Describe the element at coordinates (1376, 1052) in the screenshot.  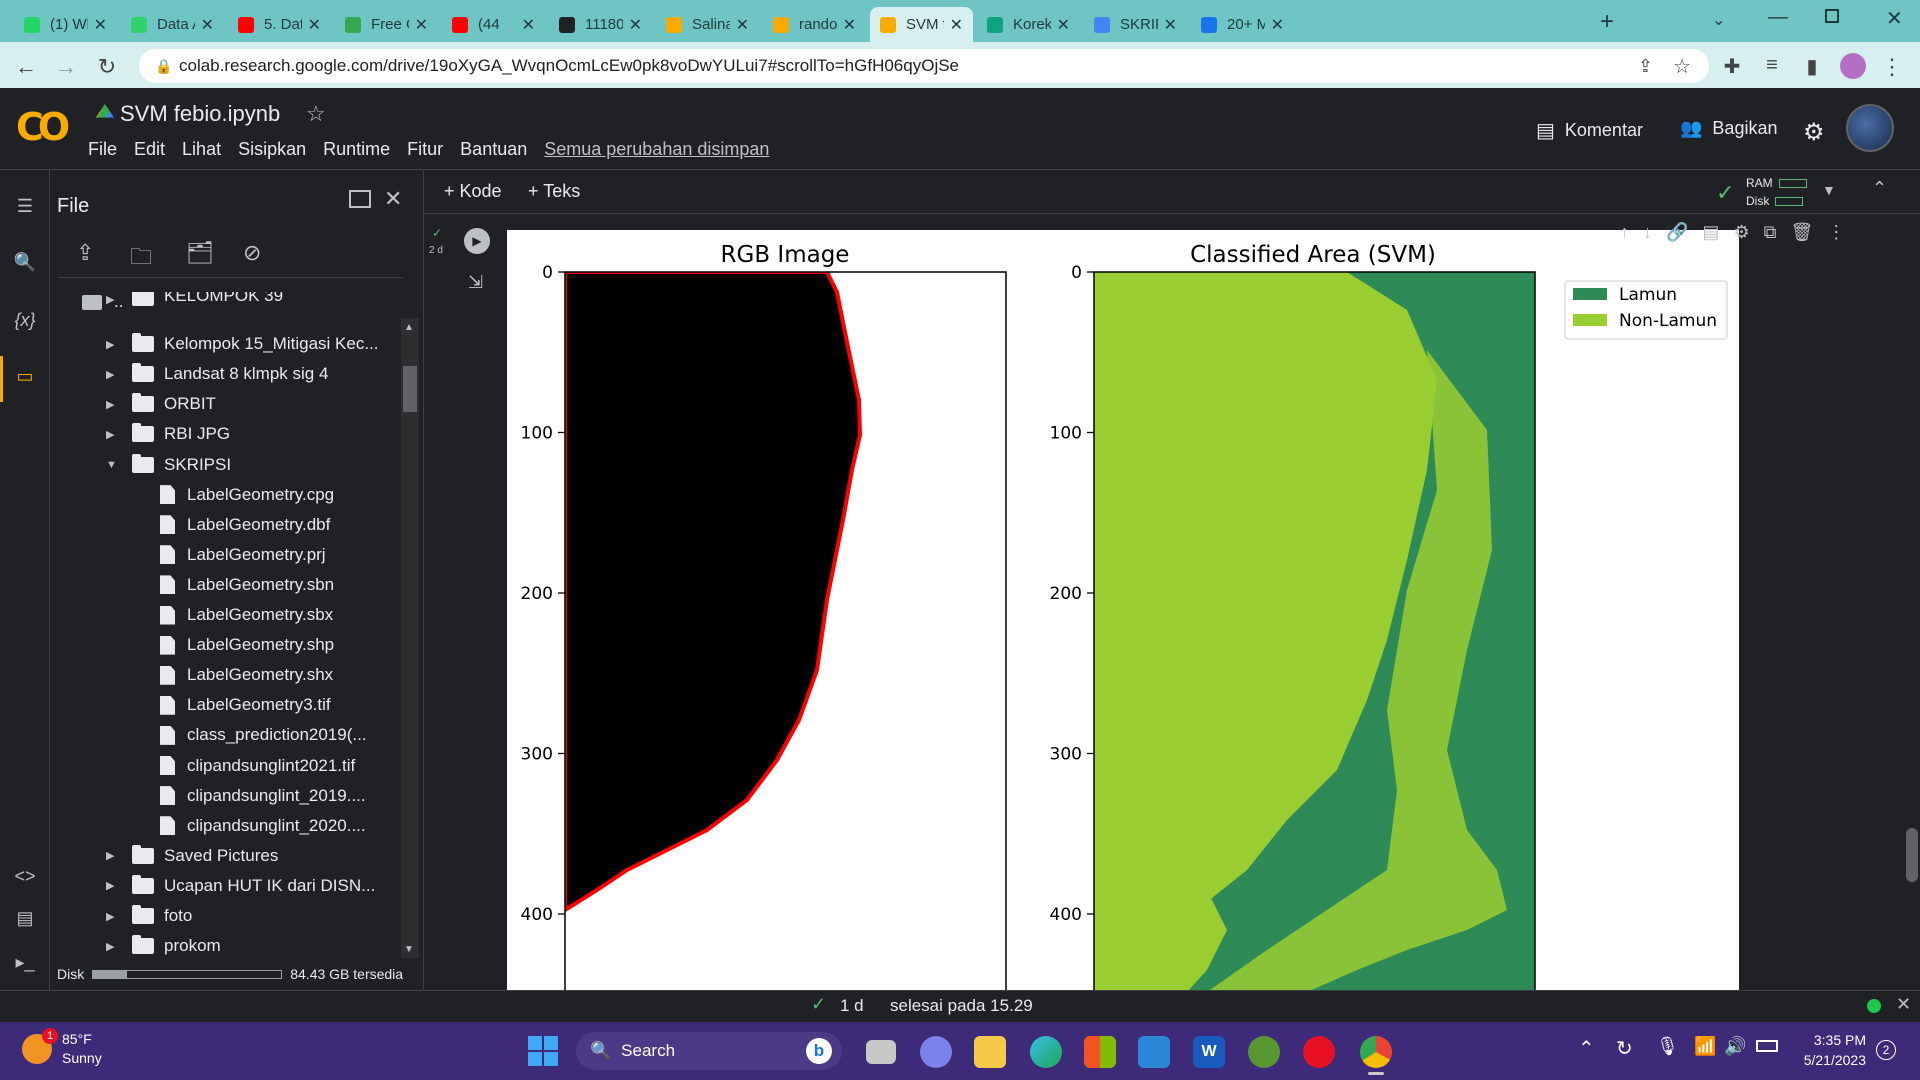
I see `chrome-icon` at that location.